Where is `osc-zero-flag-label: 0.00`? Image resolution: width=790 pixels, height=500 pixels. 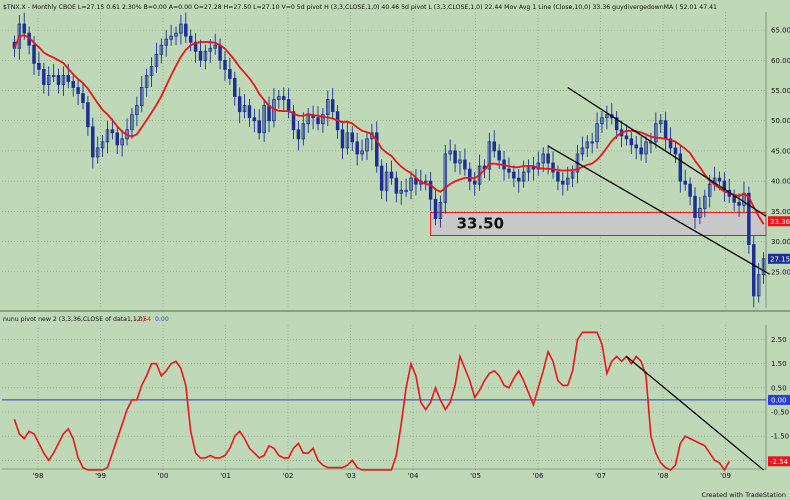
osc-zero-flag-label: 0.00 is located at coordinates (779, 400).